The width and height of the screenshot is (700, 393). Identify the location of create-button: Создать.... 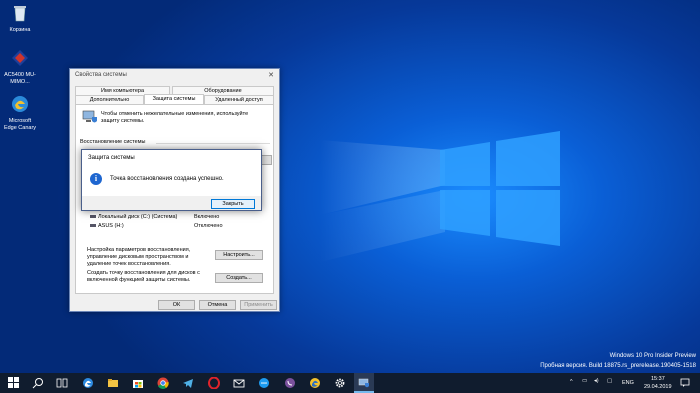
(239, 278).